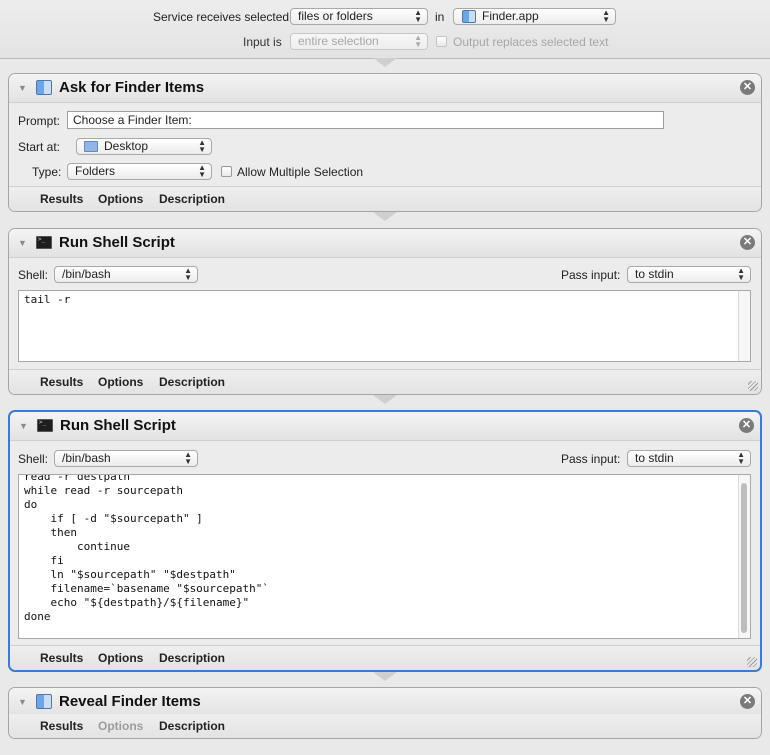 The image size is (770, 755). I want to click on start-at-label: Start at:, so click(39, 147).